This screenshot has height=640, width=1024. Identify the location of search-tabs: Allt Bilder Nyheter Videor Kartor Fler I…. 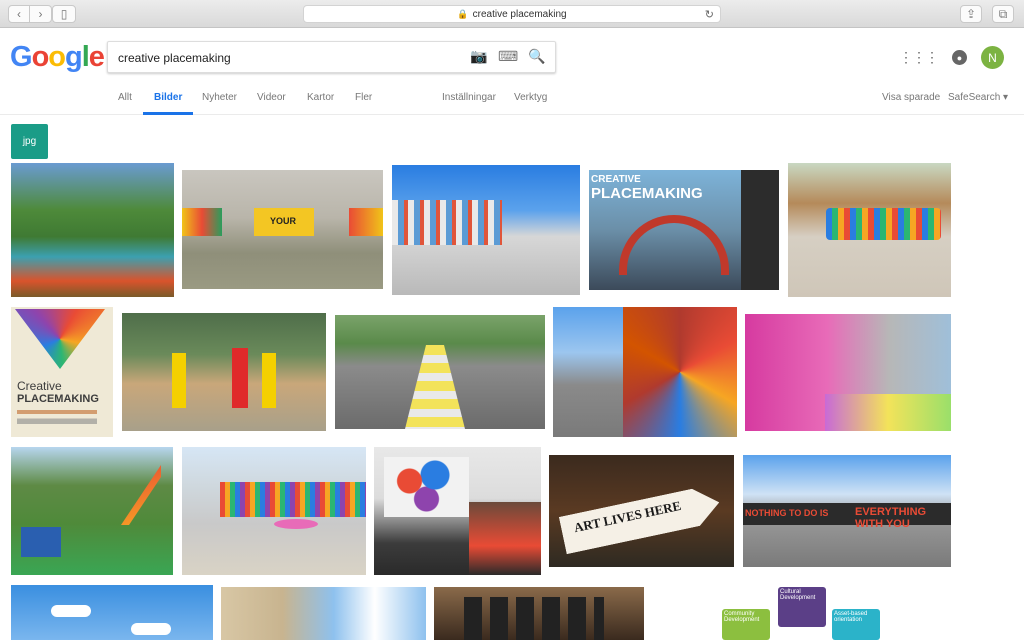
(512, 99).